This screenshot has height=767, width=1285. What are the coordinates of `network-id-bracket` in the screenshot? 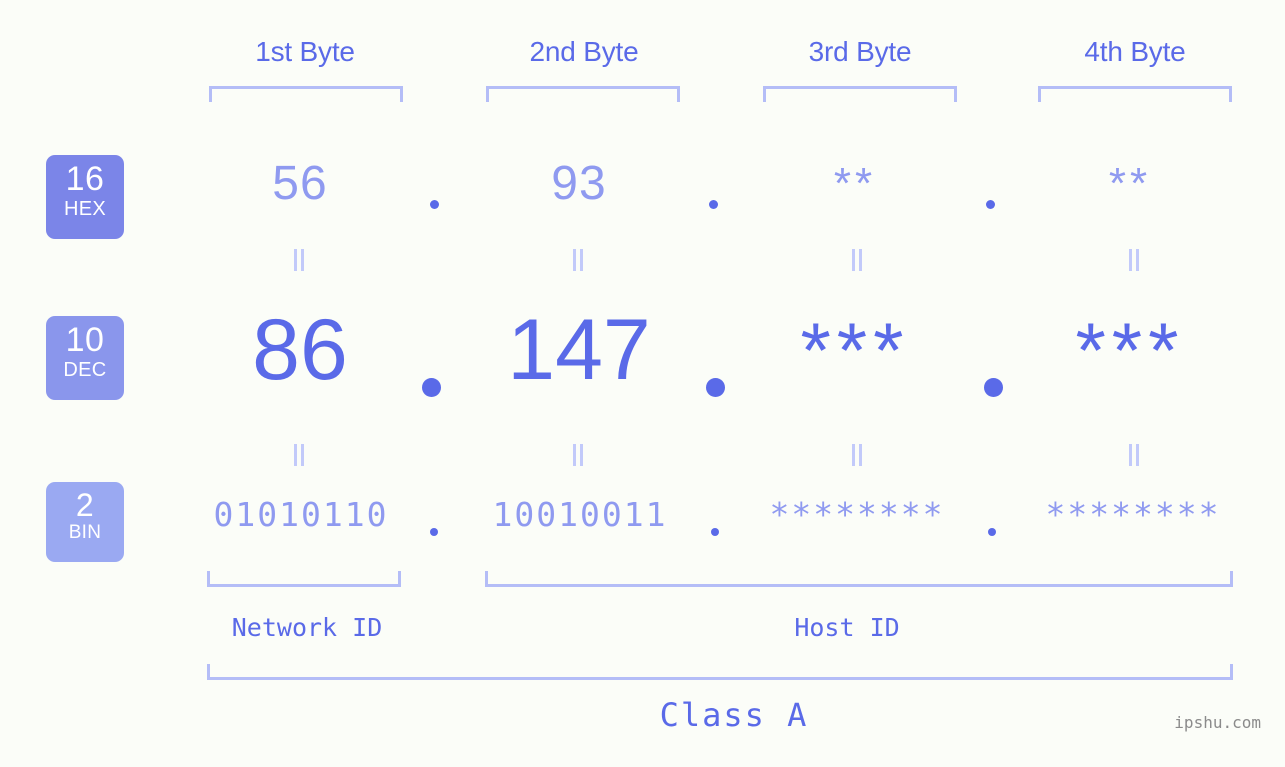 It's located at (304, 579).